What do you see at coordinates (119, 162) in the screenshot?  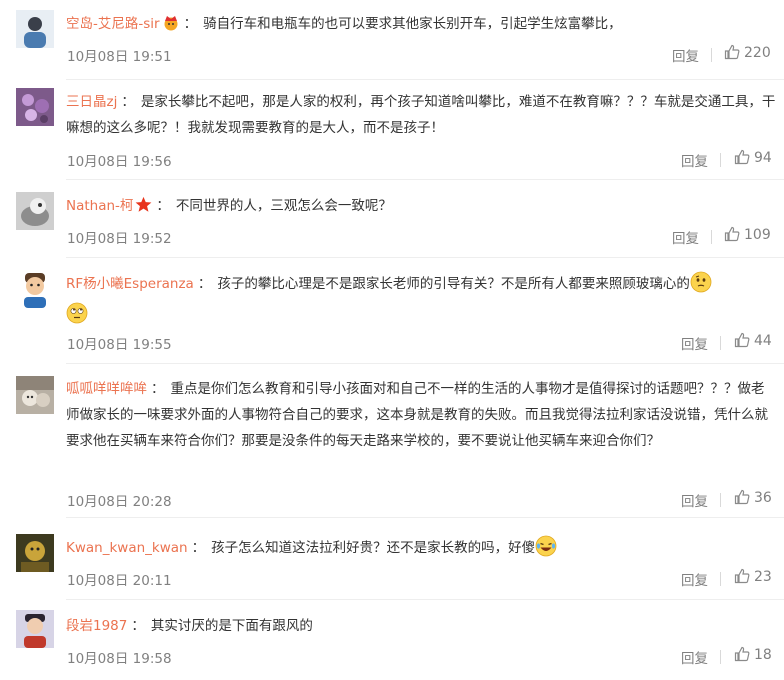 I see `comment-time: 10月08日 19:56` at bounding box center [119, 162].